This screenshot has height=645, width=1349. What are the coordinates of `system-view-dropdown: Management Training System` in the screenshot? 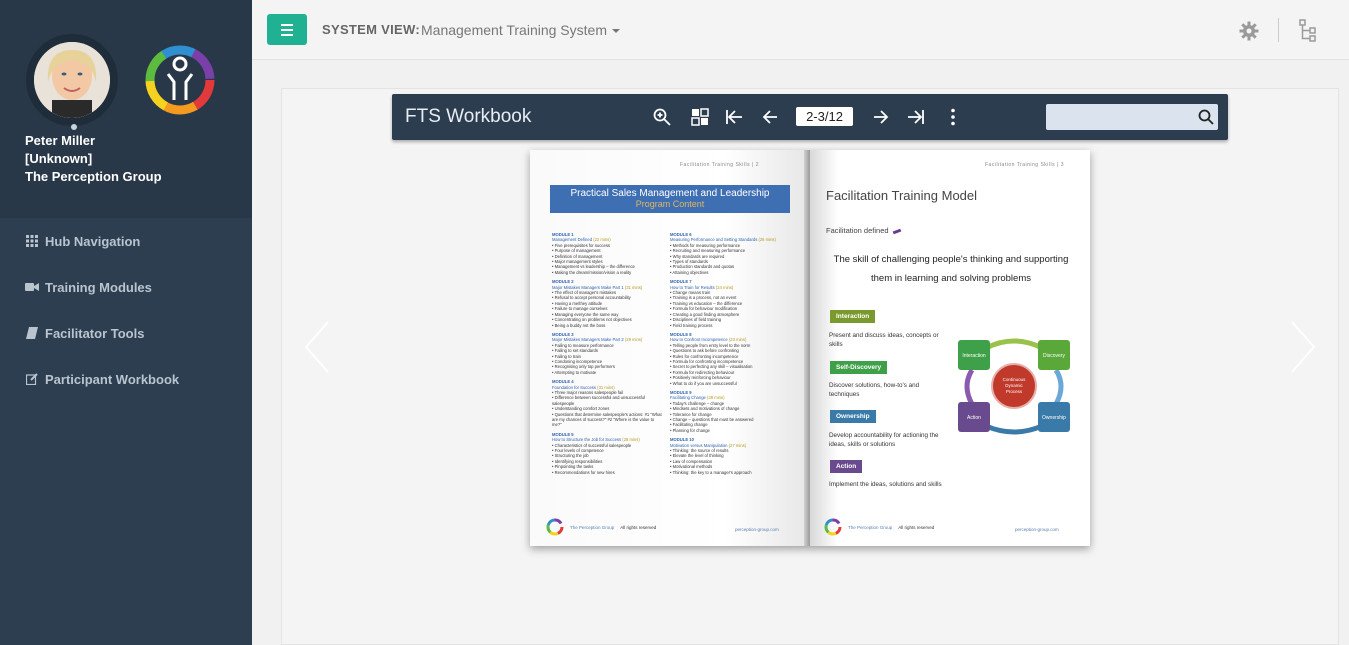 It's located at (520, 30).